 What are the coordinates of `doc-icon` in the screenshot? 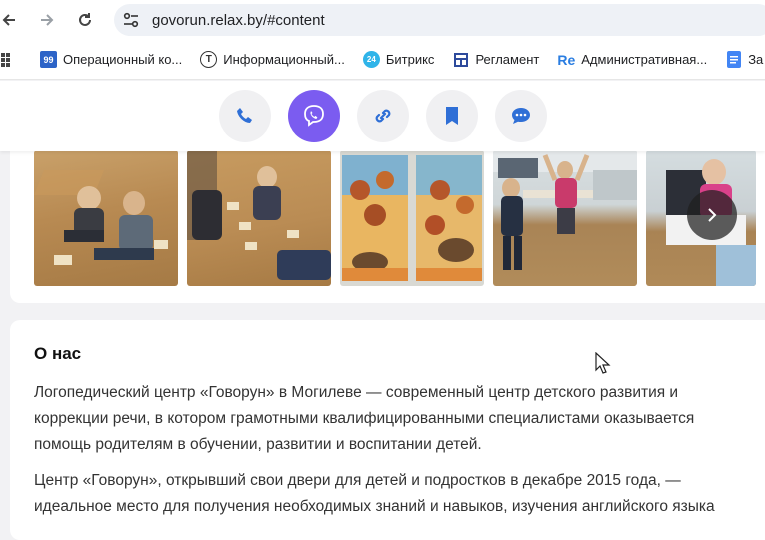 It's located at (733, 59).